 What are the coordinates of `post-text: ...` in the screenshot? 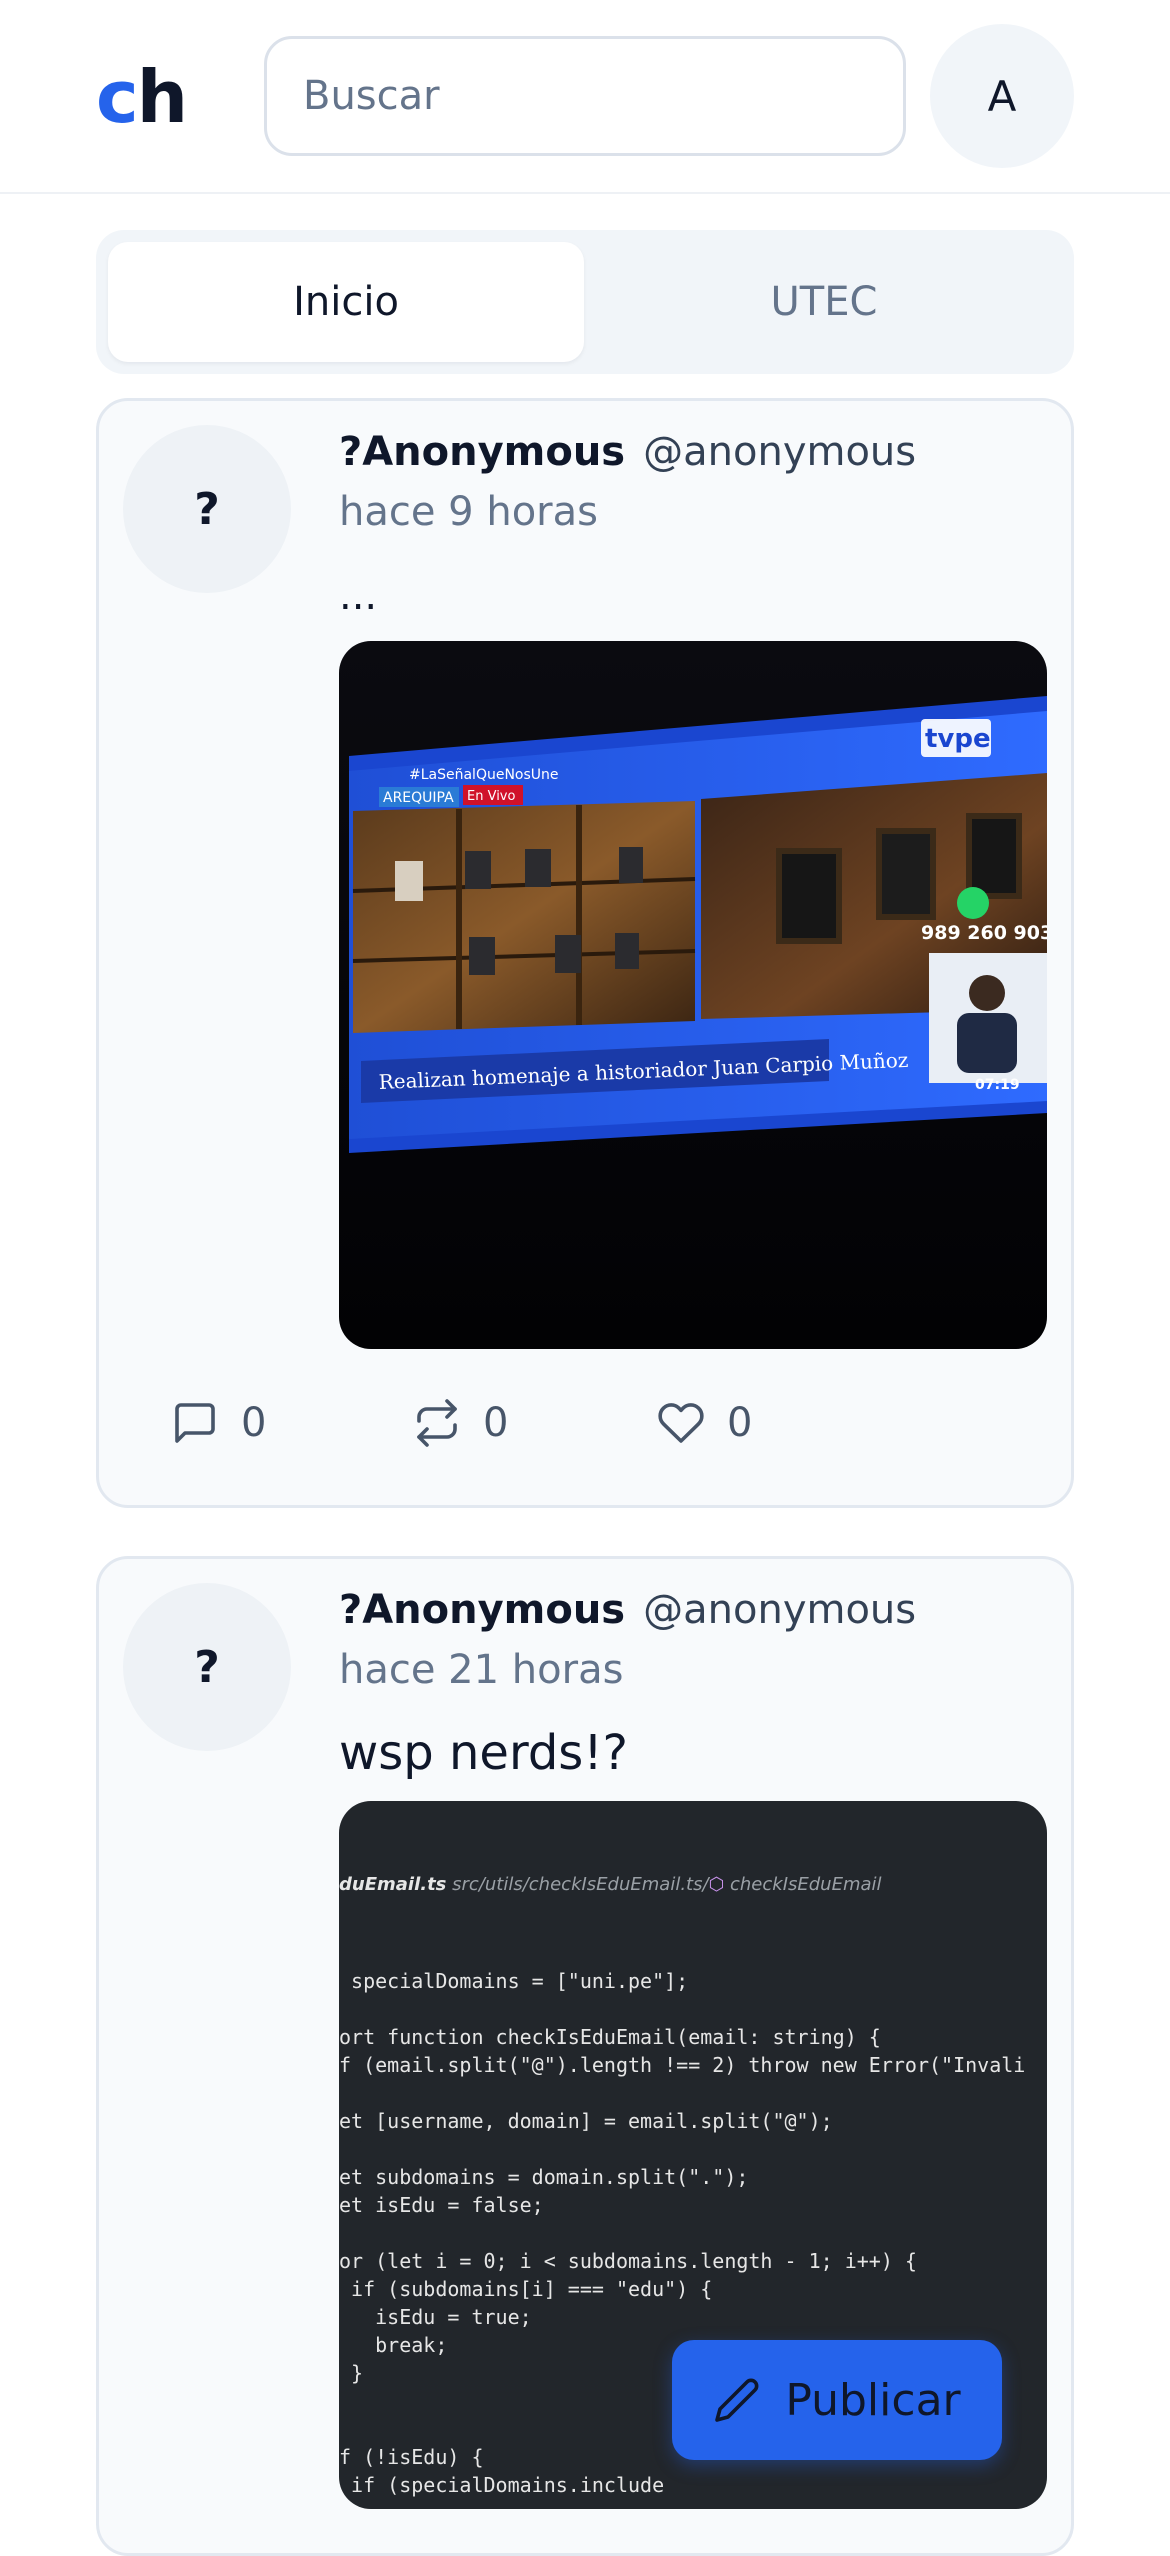 It's located at (358, 596).